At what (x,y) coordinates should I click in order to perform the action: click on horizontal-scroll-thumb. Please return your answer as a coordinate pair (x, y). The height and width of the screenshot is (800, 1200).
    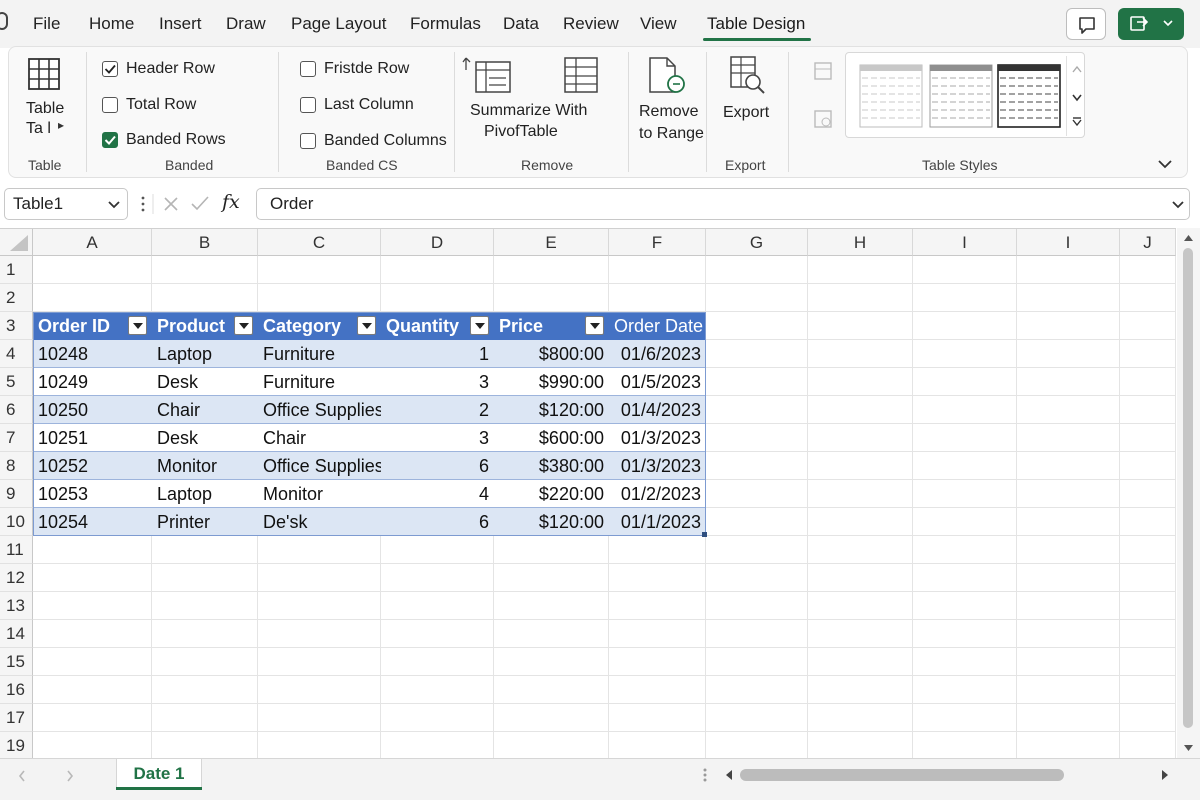
    Looking at the image, I should click on (902, 775).